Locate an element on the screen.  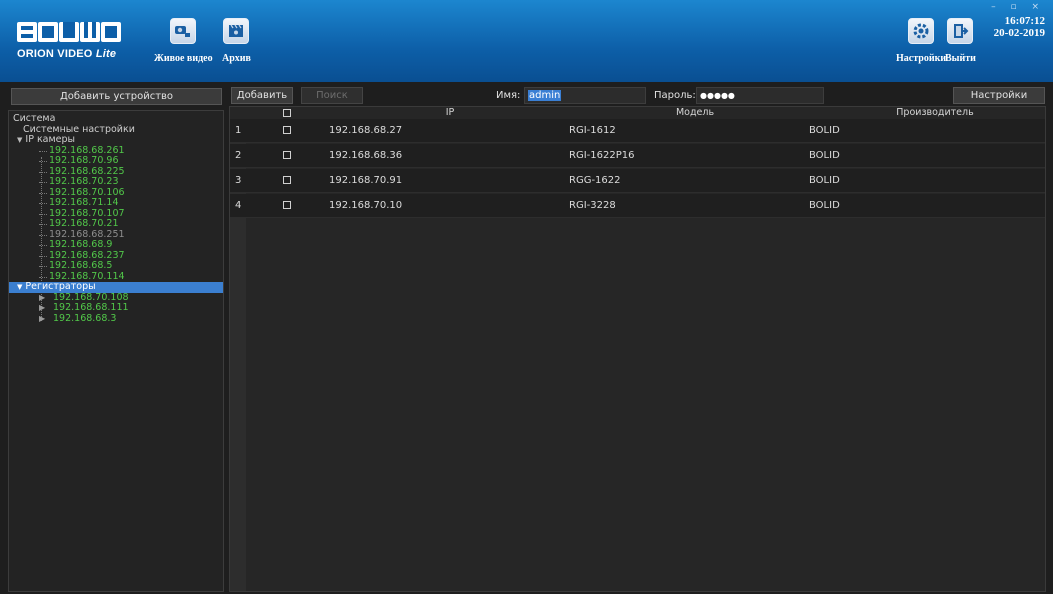
exit-button: Выйти is located at coordinates (960, 41).